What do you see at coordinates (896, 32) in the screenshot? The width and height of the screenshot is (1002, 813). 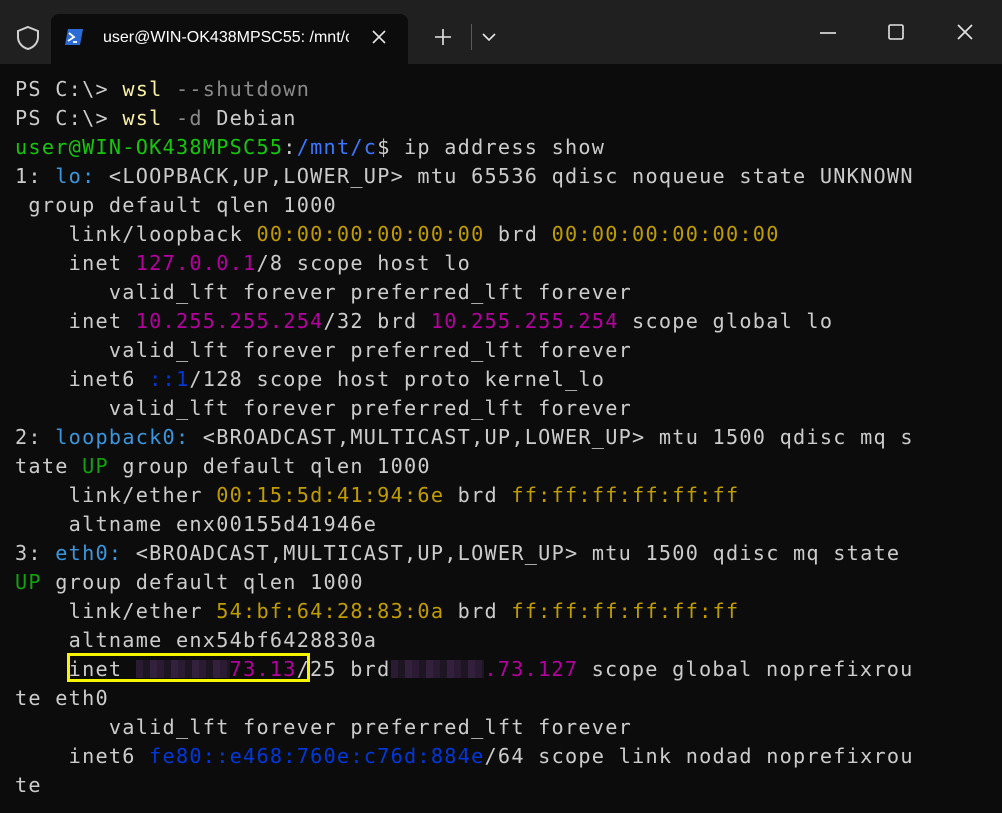 I see `maximize-icon` at bounding box center [896, 32].